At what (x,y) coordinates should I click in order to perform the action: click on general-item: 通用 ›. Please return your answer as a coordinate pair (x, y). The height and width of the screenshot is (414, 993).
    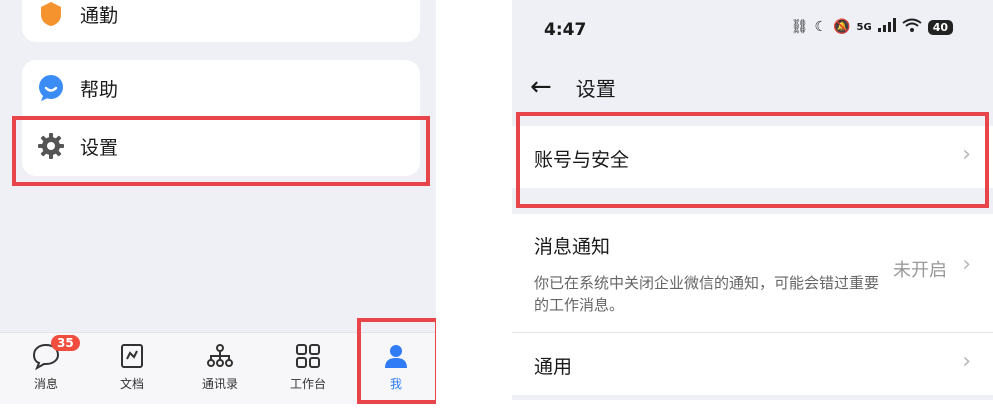
    Looking at the image, I should click on (752, 364).